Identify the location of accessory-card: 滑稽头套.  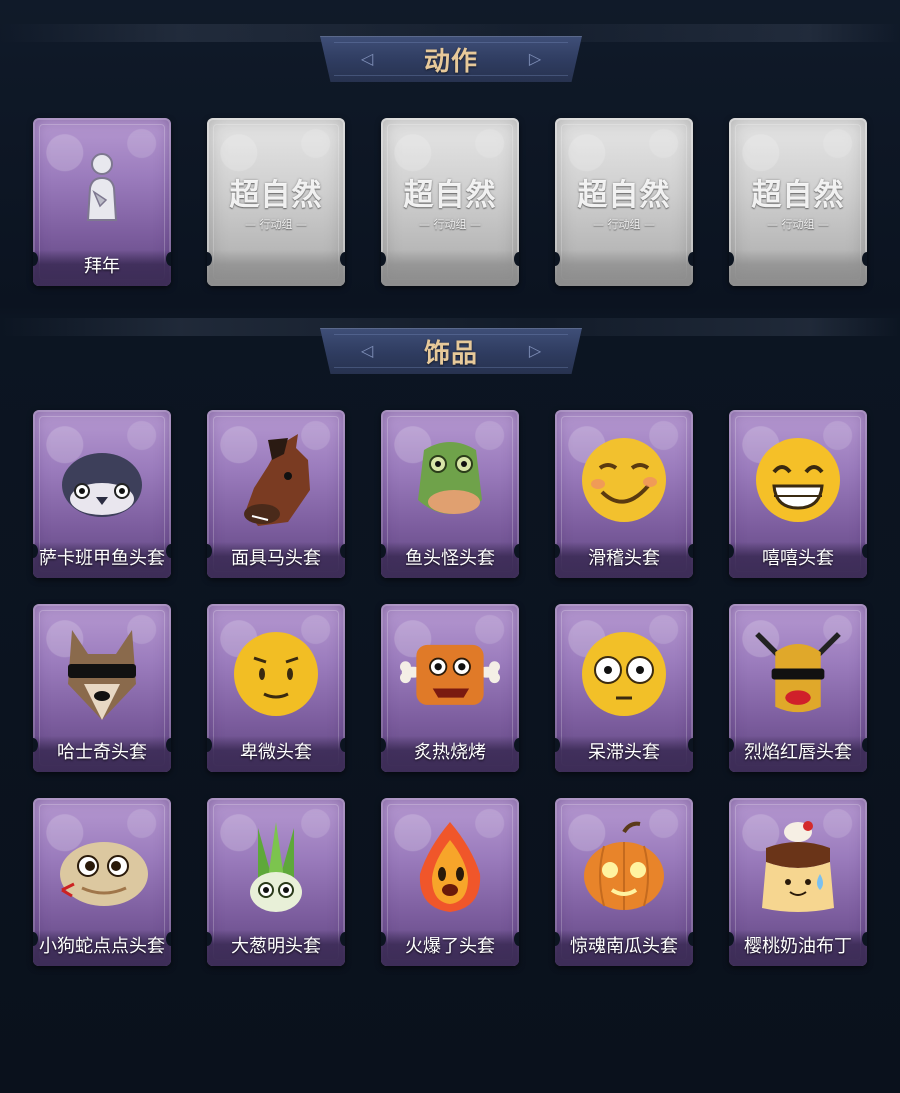
(624, 494).